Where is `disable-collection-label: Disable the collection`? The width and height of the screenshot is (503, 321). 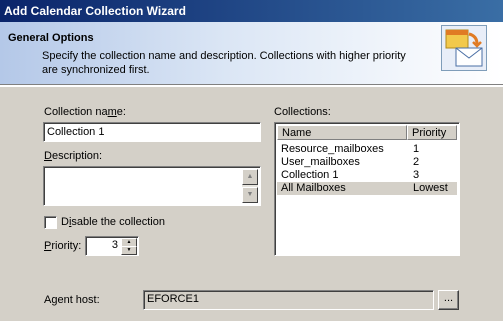
disable-collection-label: Disable the collection is located at coordinates (113, 222).